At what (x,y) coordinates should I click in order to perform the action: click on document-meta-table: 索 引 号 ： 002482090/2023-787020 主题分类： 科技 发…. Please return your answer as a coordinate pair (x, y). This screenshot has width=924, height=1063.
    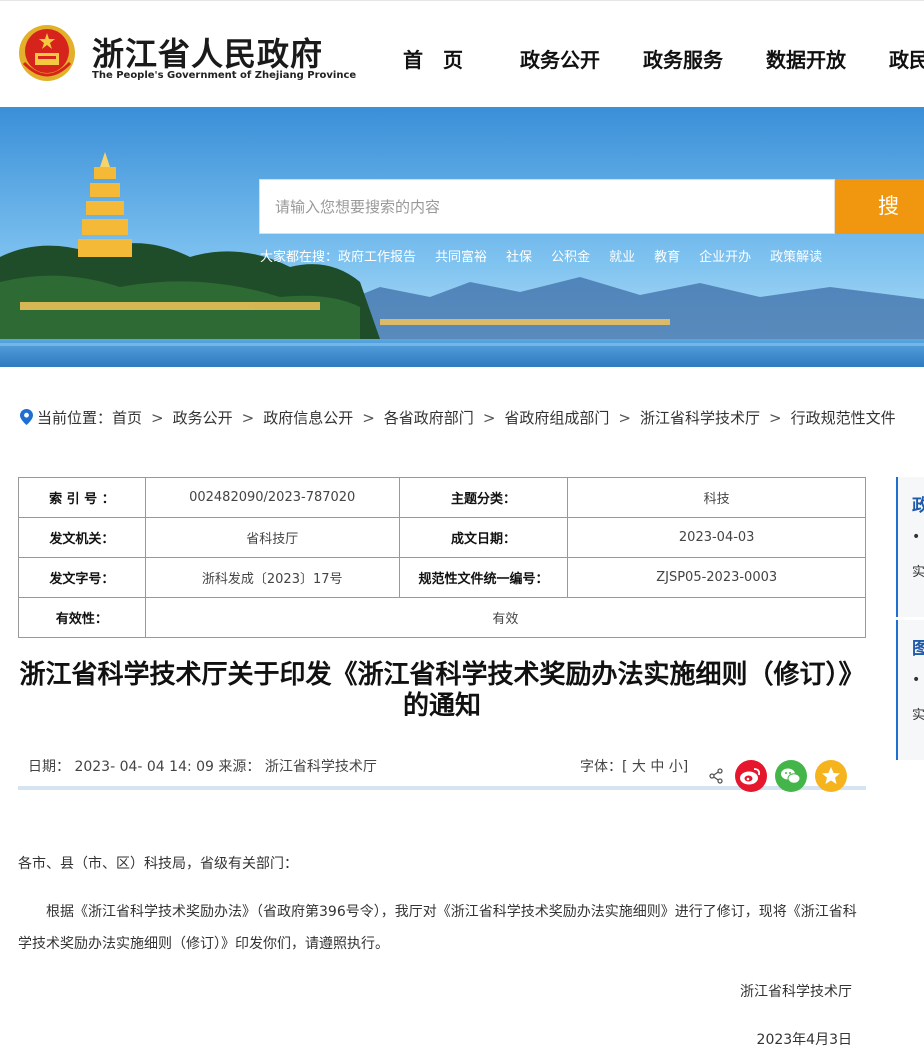
    Looking at the image, I should click on (442, 557).